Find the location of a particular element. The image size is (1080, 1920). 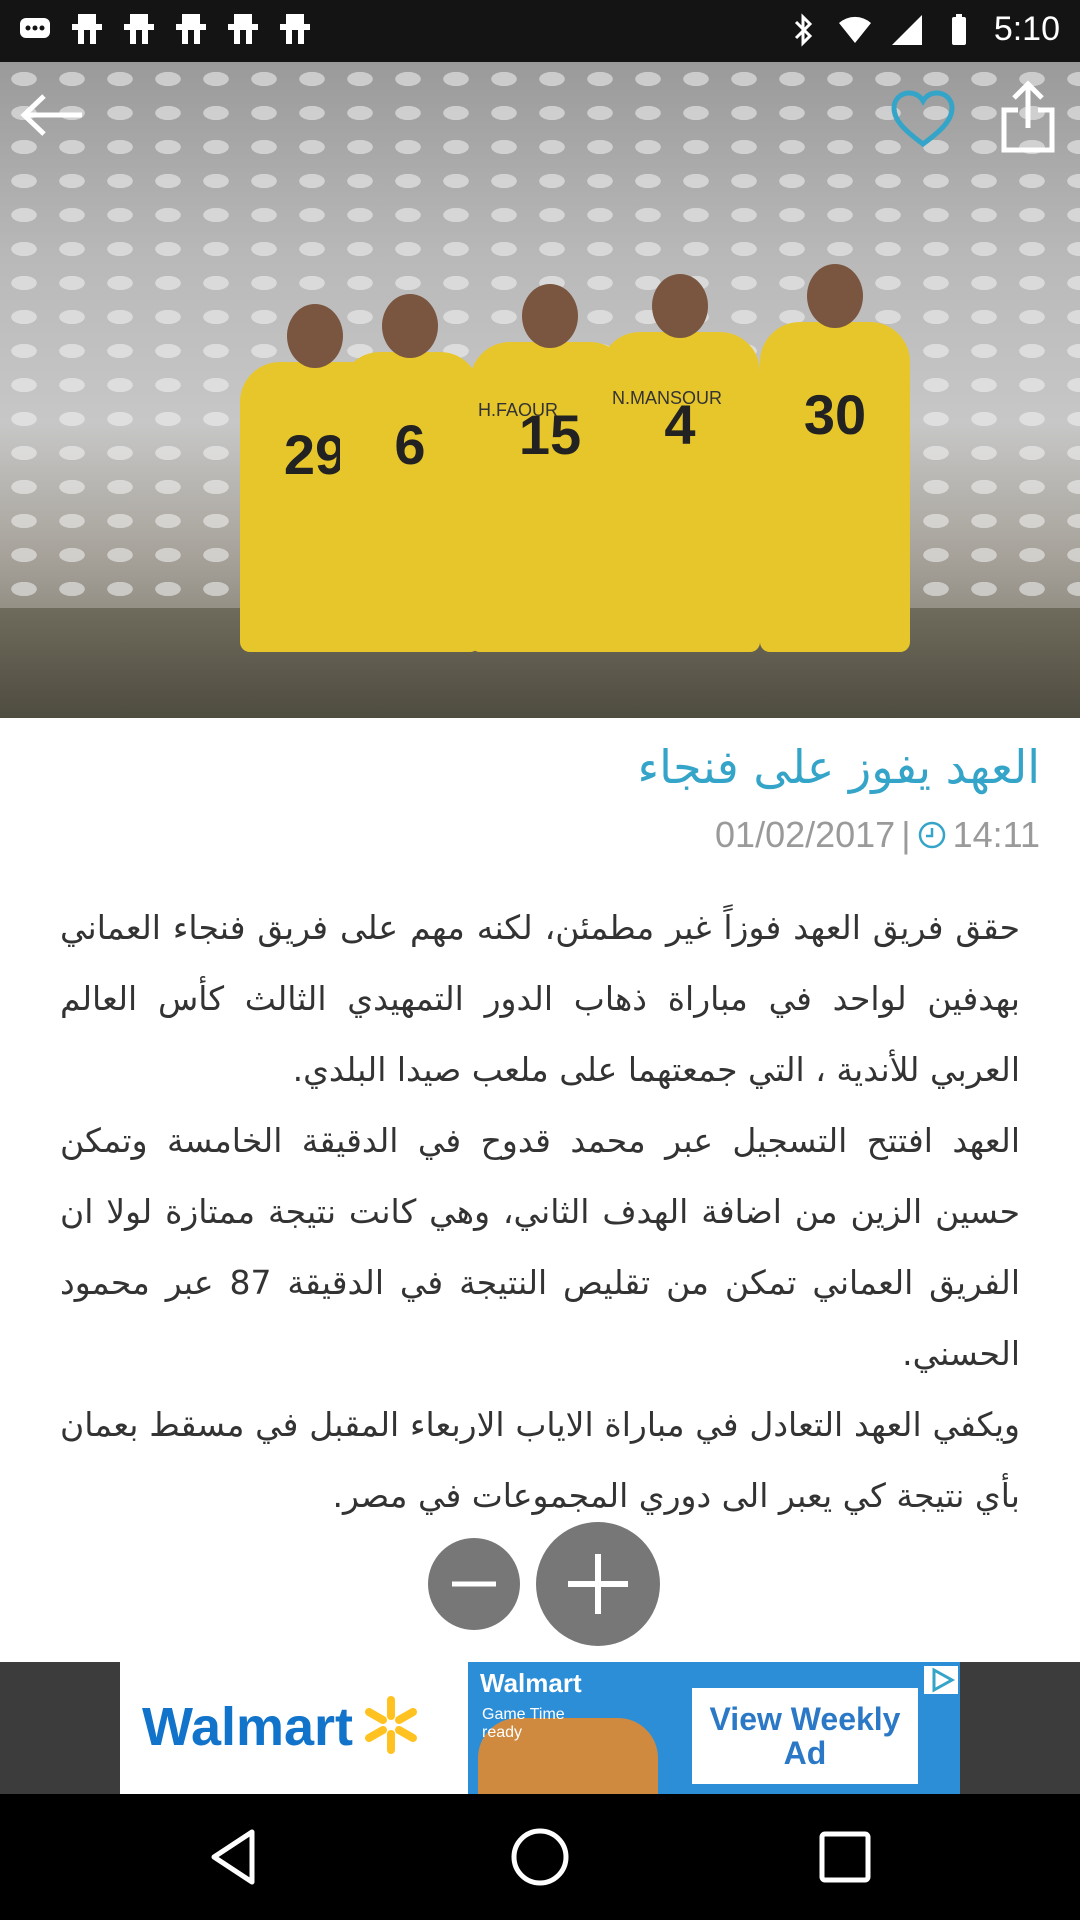

nav-back-button is located at coordinates (235, 1857).